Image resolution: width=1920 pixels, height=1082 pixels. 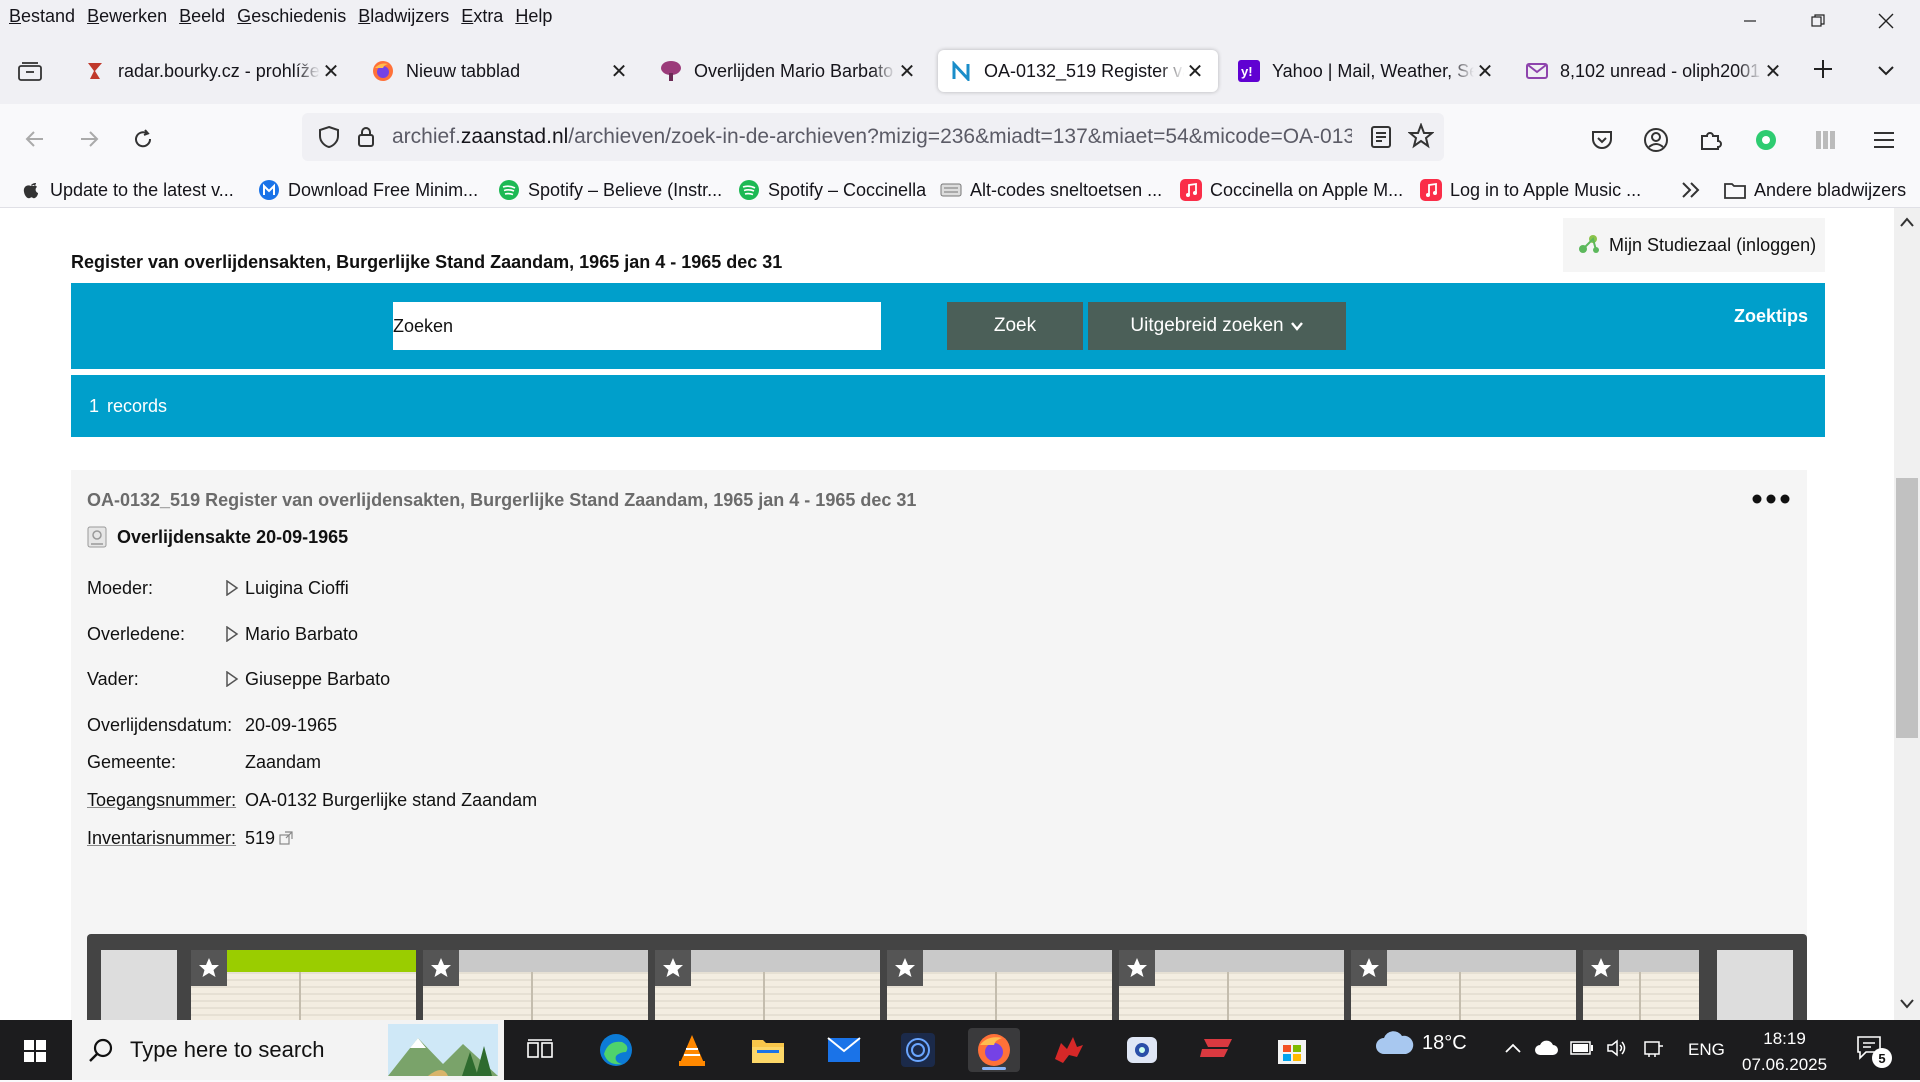 What do you see at coordinates (1884, 140) in the screenshot?
I see `open-menu-button` at bounding box center [1884, 140].